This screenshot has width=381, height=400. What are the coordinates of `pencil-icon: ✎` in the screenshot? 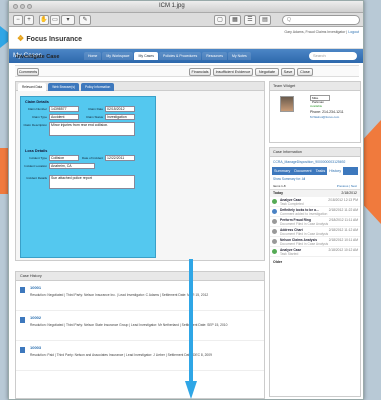 It's located at (85, 20).